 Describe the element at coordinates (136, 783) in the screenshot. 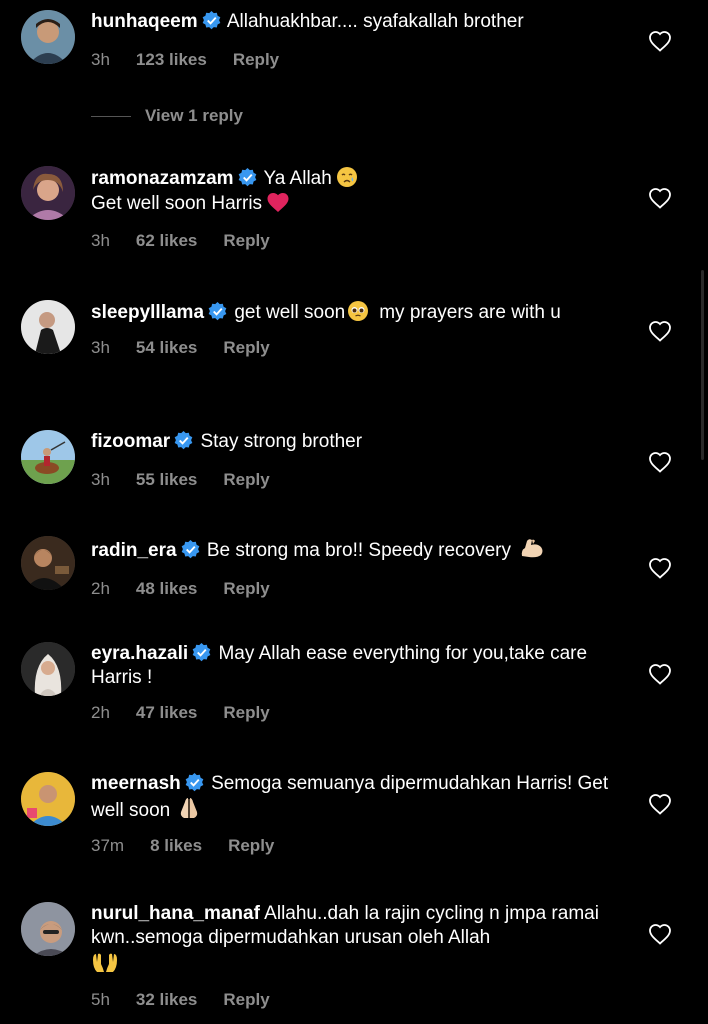

I see `username: meernash` at that location.